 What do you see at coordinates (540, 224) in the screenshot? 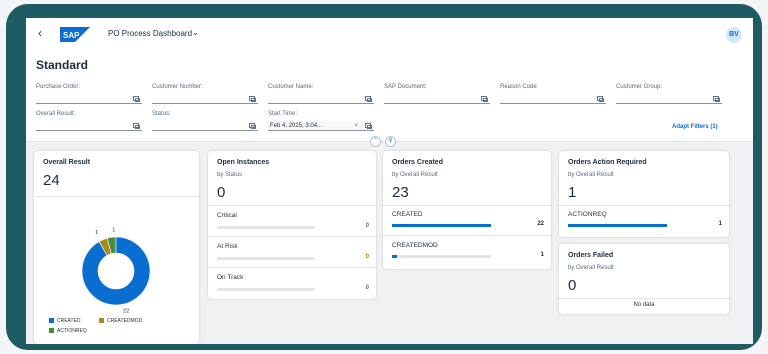
I see `row-value-created: 22` at bounding box center [540, 224].